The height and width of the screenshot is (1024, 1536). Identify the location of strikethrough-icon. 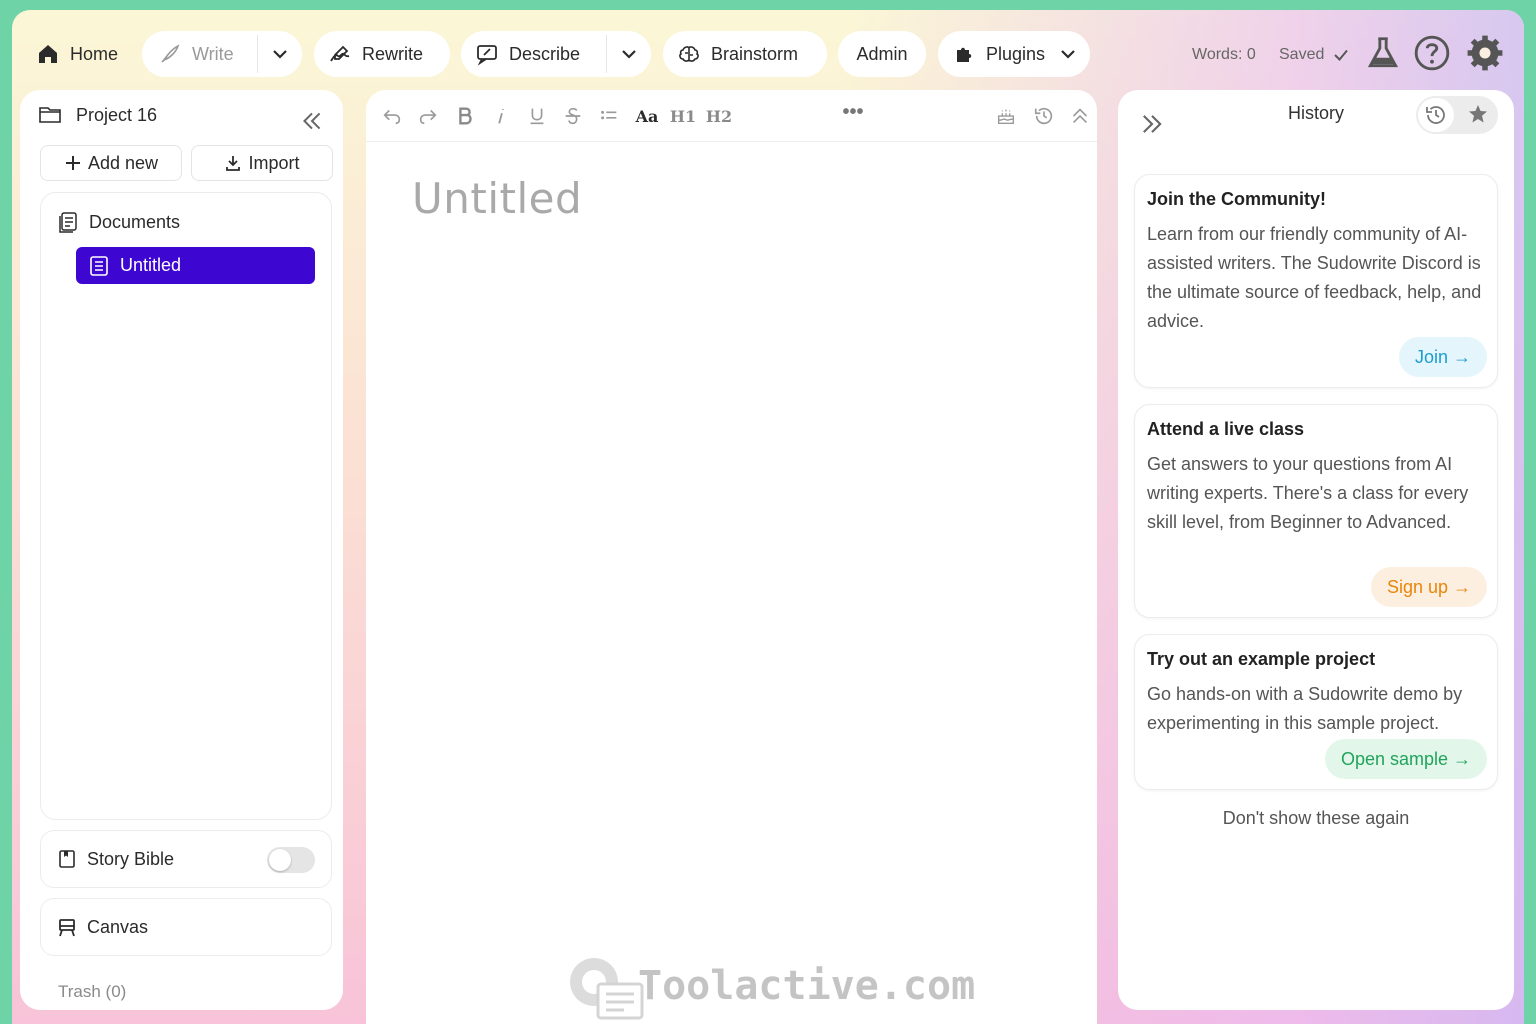
(573, 116).